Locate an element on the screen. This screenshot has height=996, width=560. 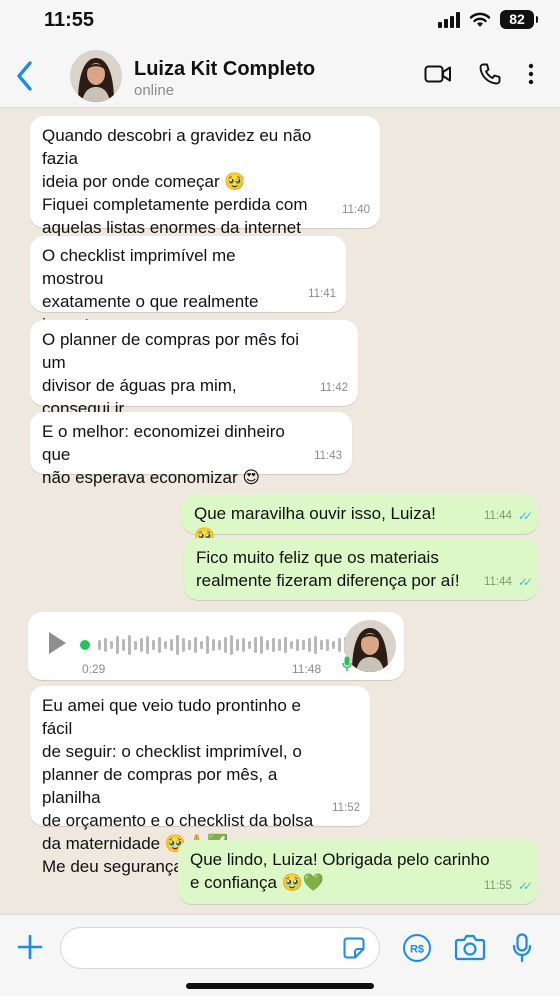
message-time: 11:55 ✓✓ is located at coordinates (508, 886).